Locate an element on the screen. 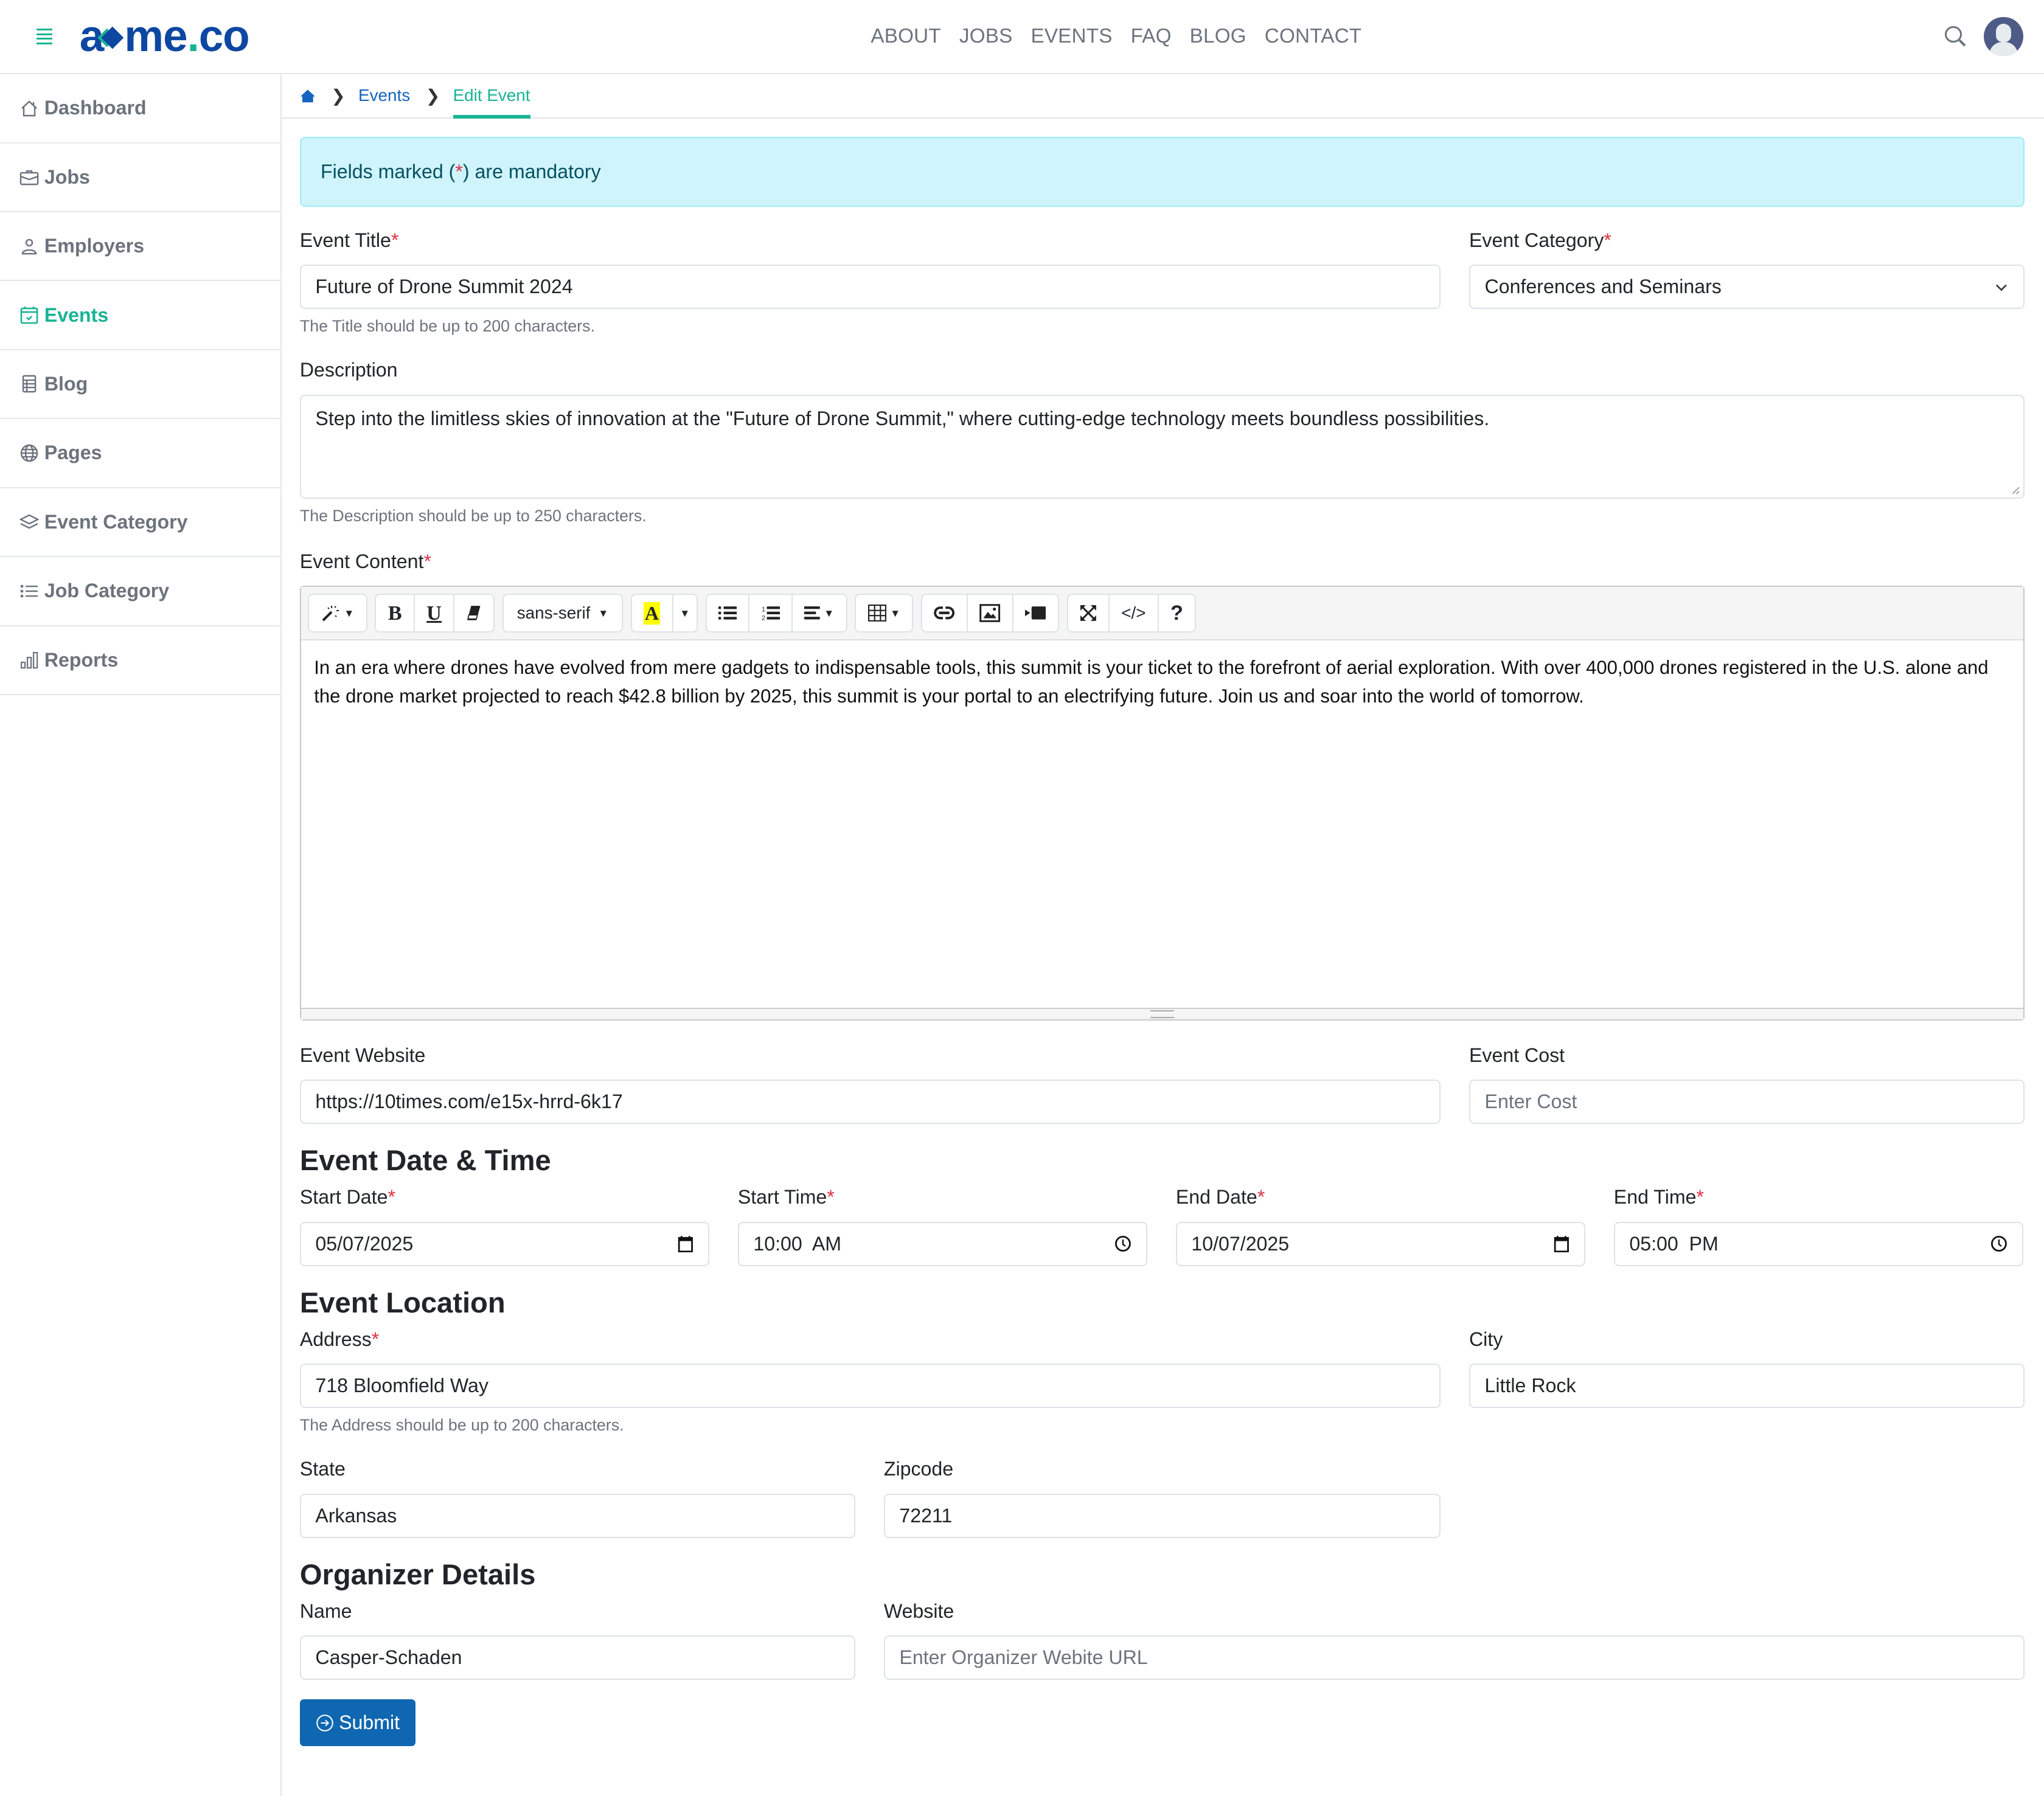 Image resolution: width=2044 pixels, height=1796 pixels. search-icon is located at coordinates (1955, 36).